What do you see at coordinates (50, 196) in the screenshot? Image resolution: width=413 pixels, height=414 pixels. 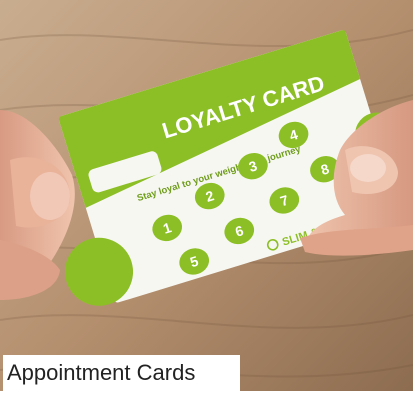 I see `left-thumbnail` at bounding box center [50, 196].